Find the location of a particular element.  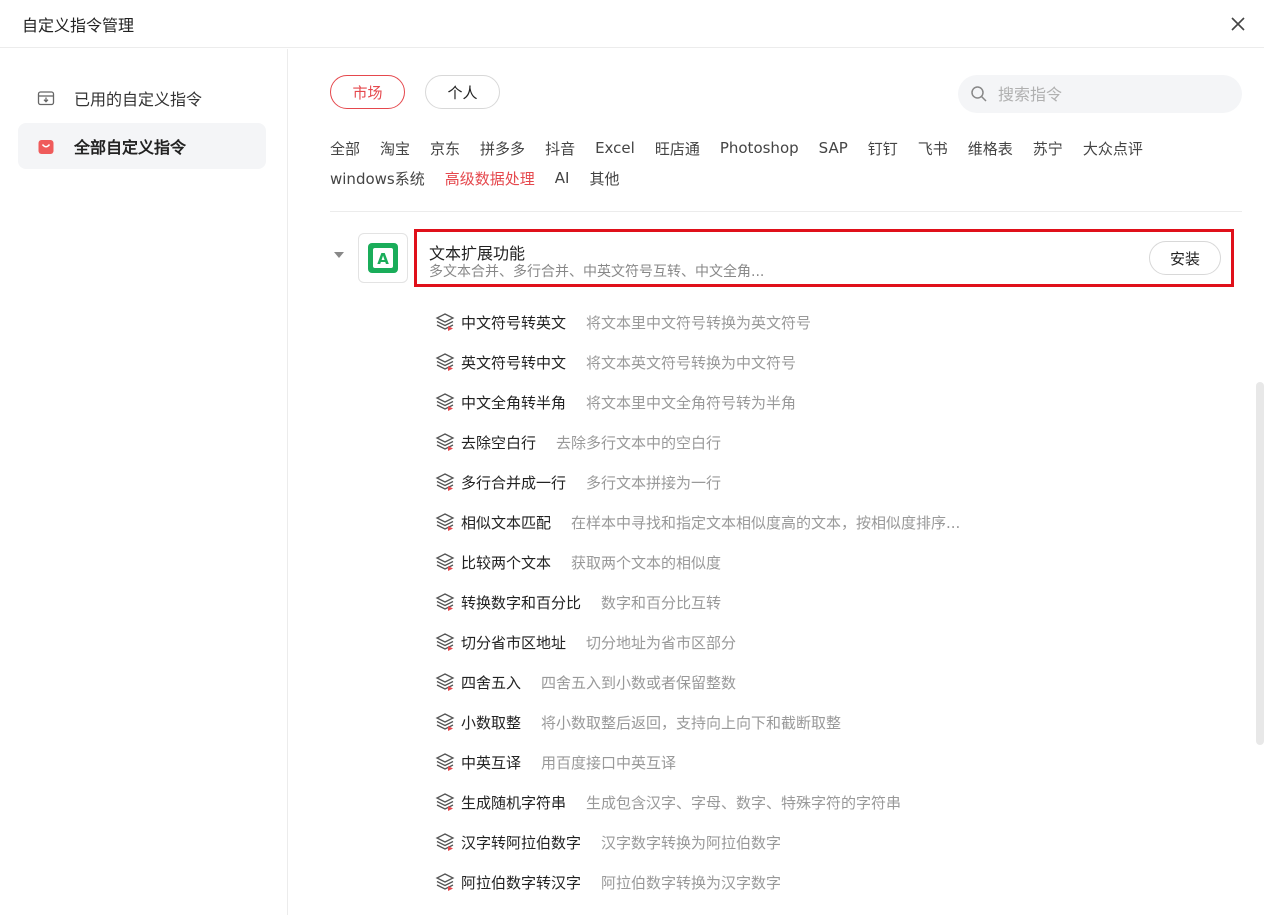

command-name: 生成随机字符串 is located at coordinates (514, 802).